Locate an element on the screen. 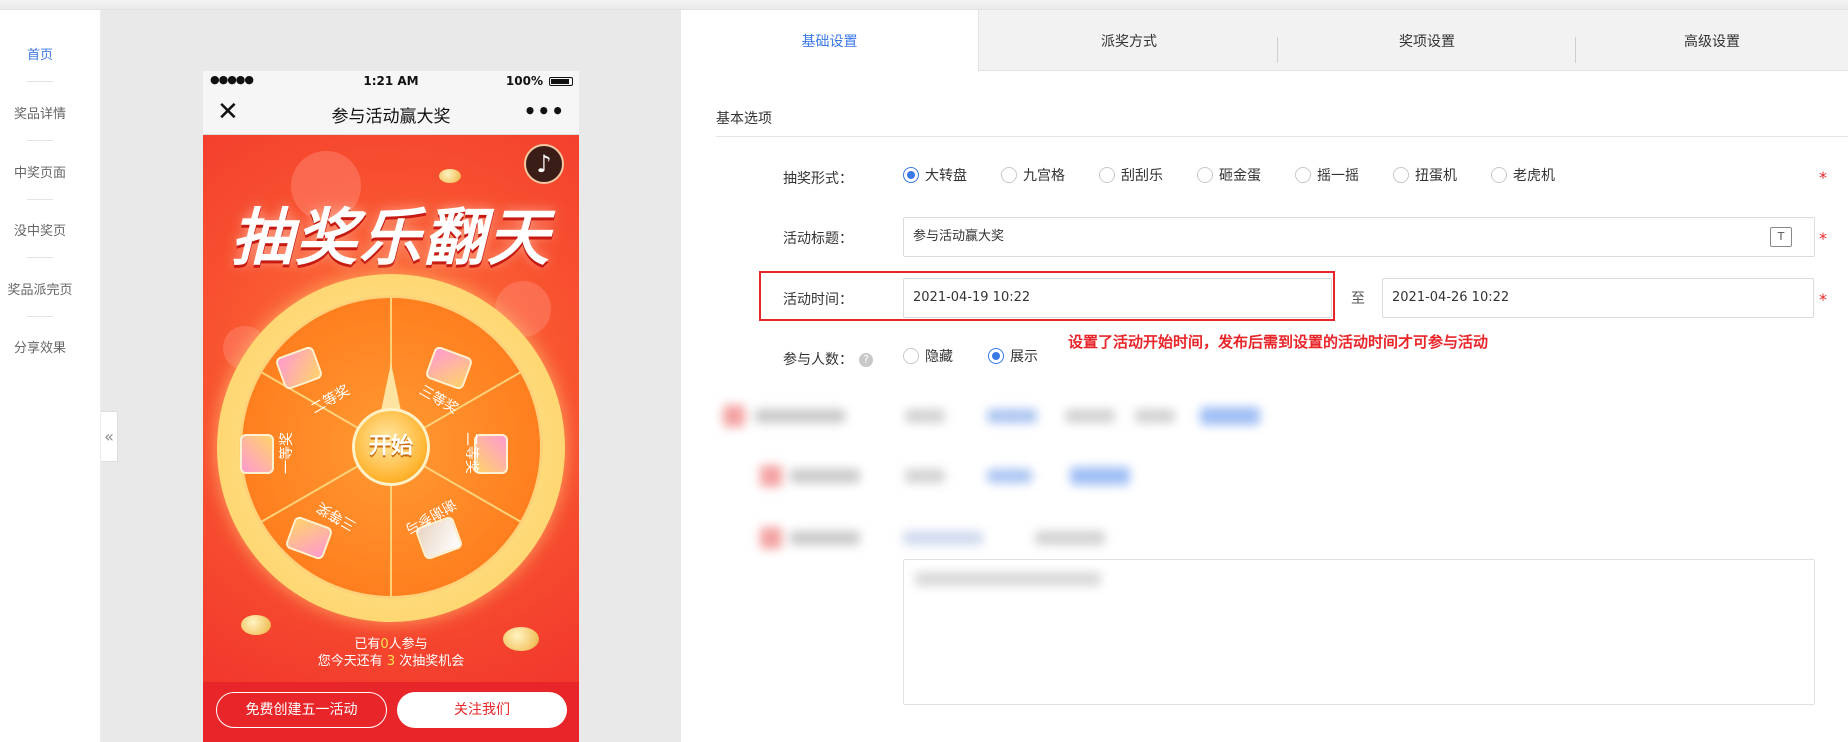  nav-item-share-effect: 分享效果 is located at coordinates (40, 346).